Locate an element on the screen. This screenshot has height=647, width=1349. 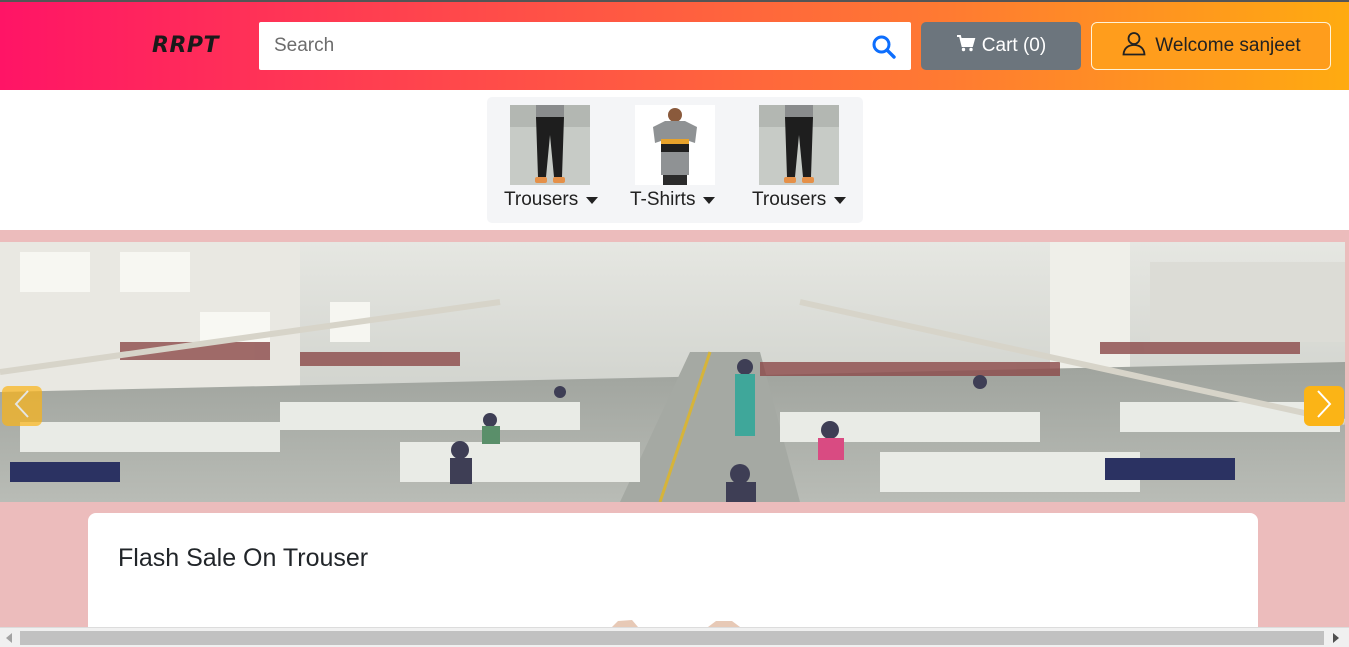
carousel-next-button is located at coordinates (1324, 406).